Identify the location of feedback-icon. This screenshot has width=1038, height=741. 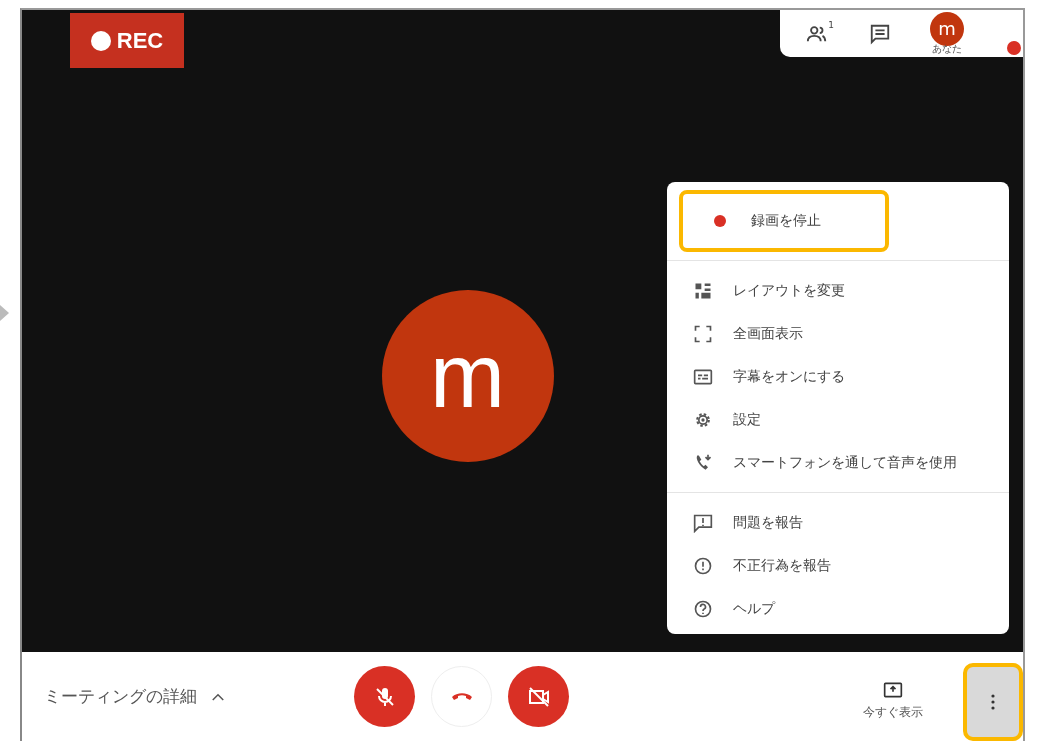
(703, 522).